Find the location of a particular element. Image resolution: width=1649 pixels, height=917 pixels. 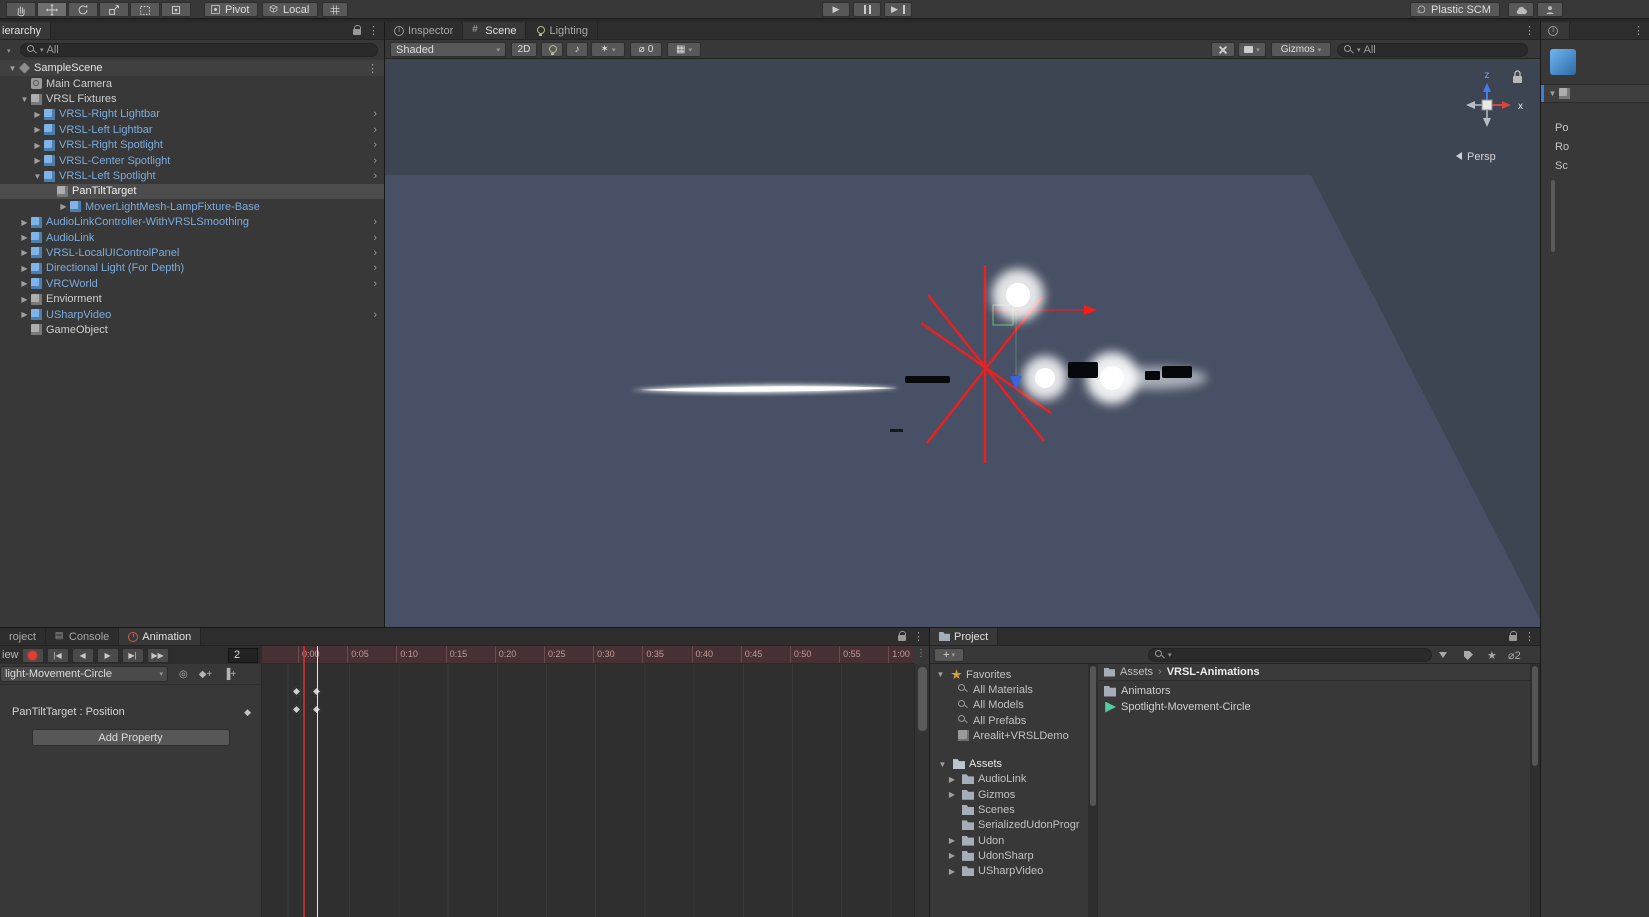

content-scrollbar is located at coordinates (1535, 790).